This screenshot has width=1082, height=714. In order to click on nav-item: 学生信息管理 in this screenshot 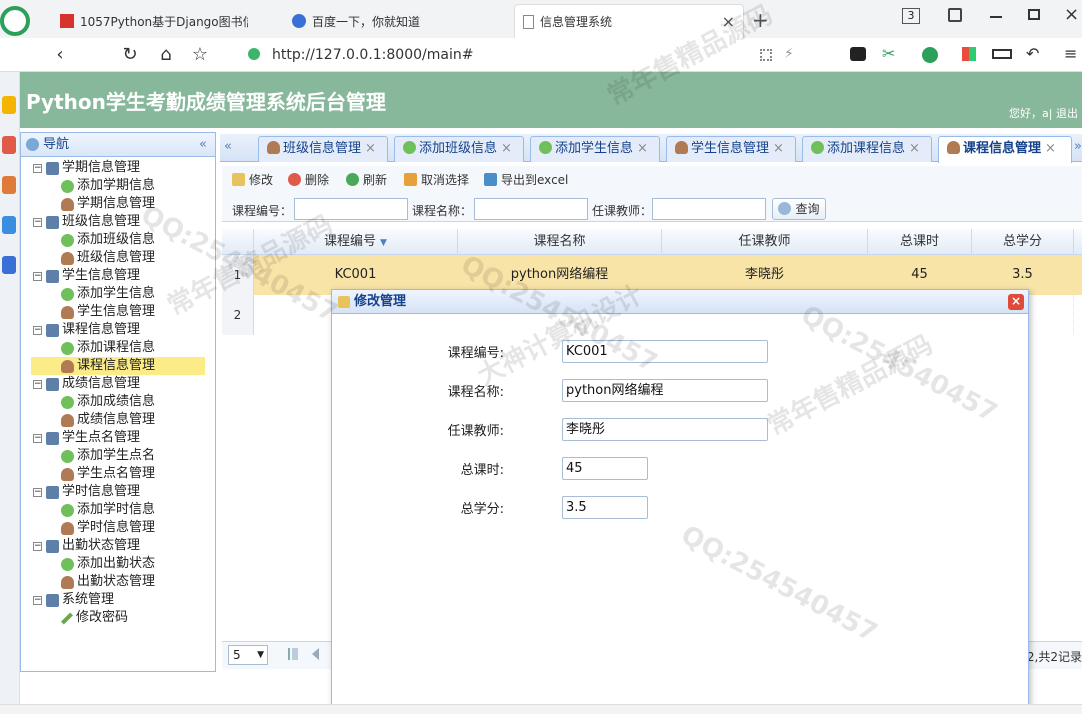, I will do `click(108, 312)`.